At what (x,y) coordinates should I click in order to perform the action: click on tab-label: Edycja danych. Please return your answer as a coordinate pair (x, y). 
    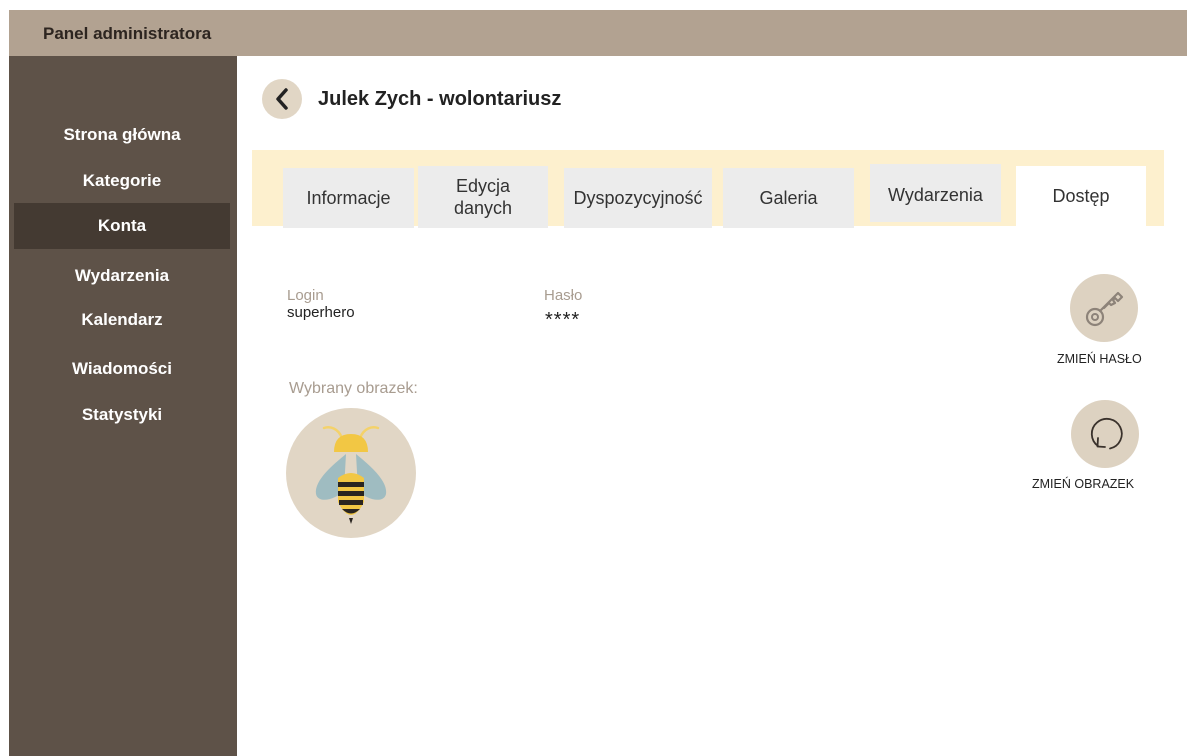
    Looking at the image, I should click on (483, 197).